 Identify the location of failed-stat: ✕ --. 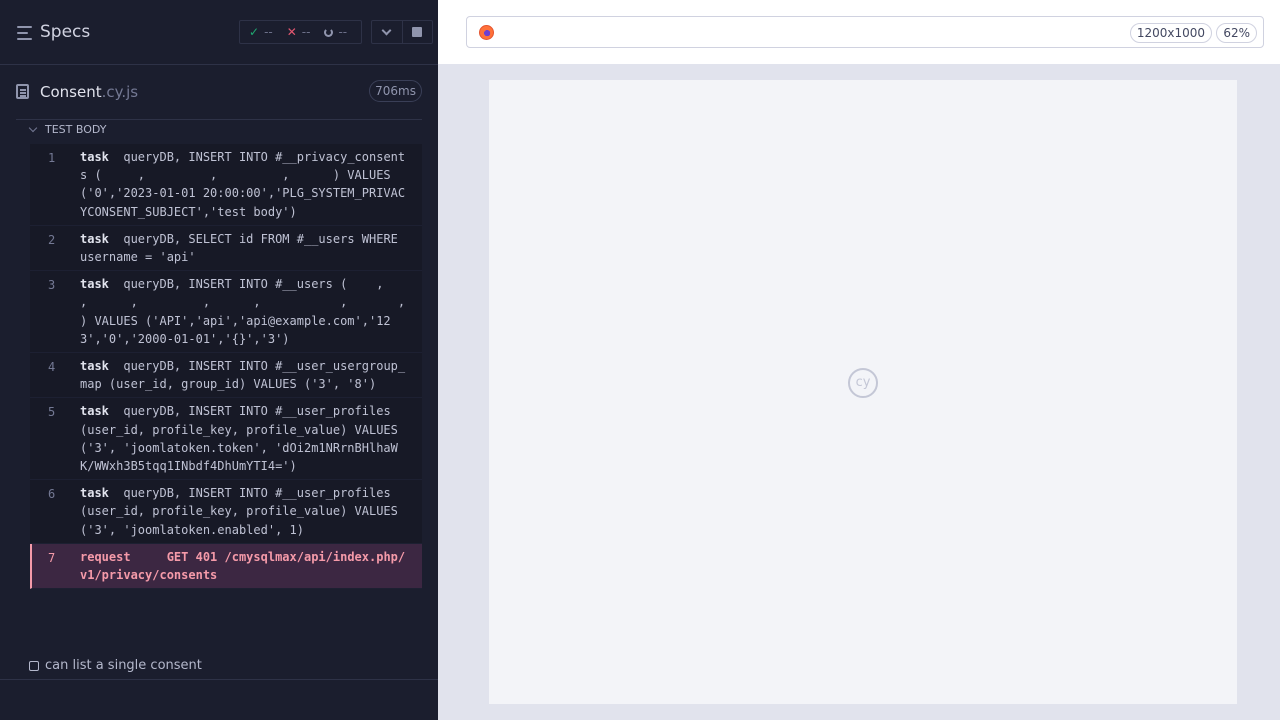
(299, 32).